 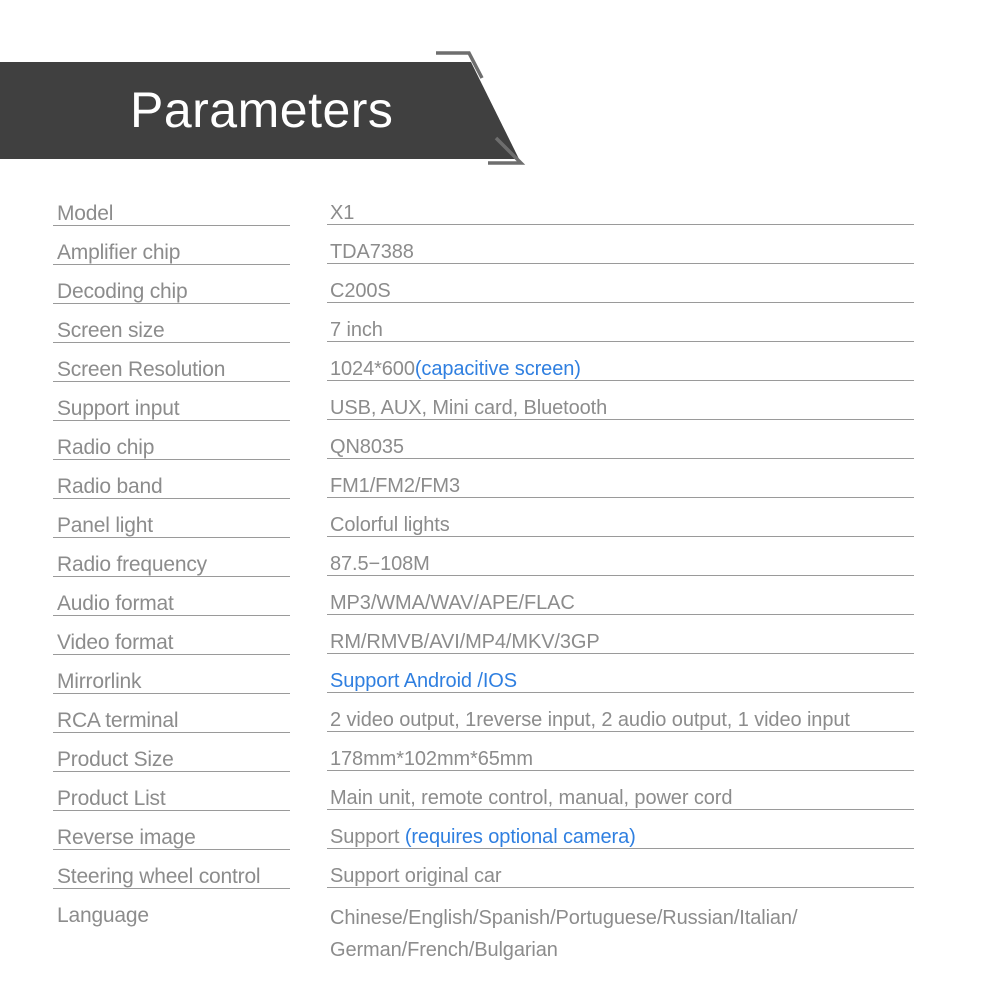 What do you see at coordinates (645, 561) in the screenshot?
I see `spec-value: 87.5−108M` at bounding box center [645, 561].